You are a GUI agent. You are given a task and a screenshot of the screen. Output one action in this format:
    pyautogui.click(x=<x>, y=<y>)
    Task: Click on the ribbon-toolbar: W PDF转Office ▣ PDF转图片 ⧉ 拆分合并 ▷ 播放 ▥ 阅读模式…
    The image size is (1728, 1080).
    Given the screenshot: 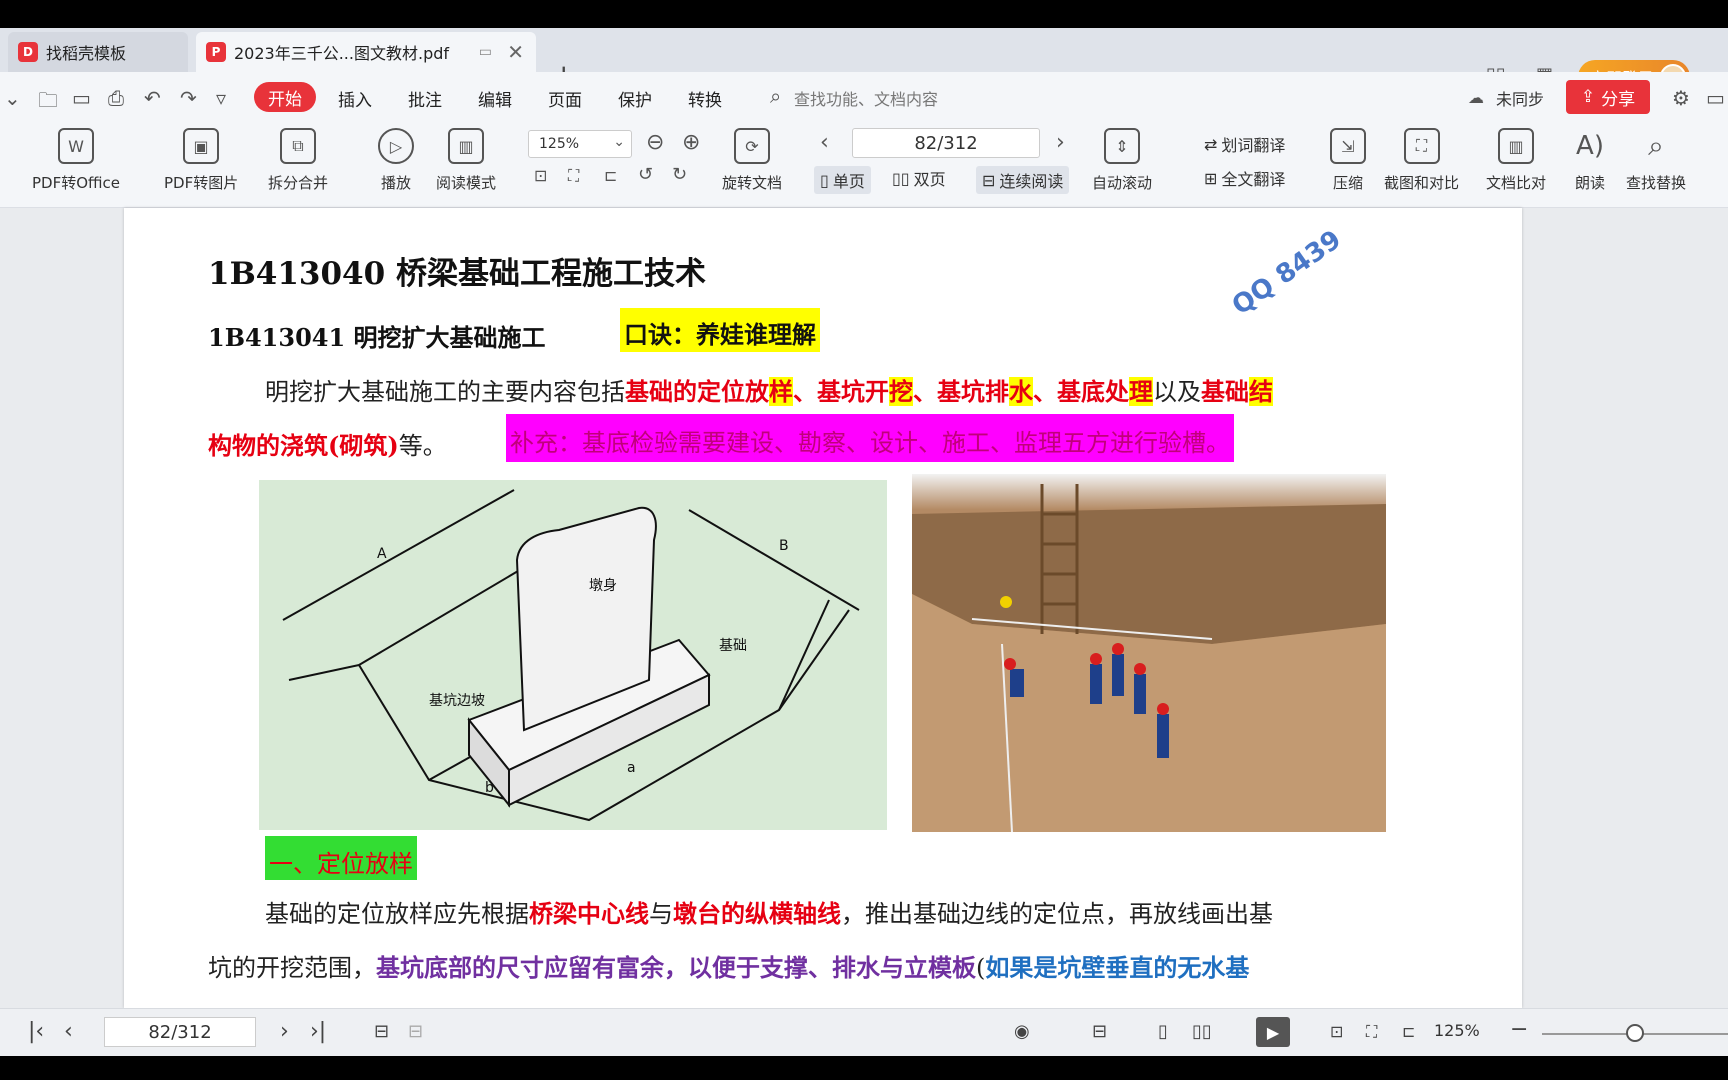 What is the action you would take?
    pyautogui.click(x=864, y=165)
    